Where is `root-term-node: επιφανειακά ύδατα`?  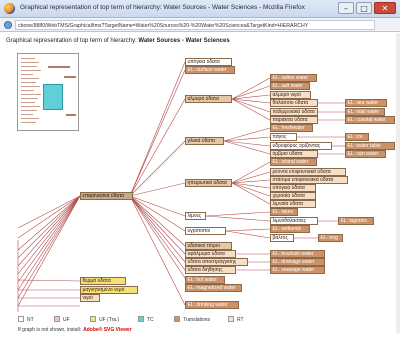
root-term-node: επιφανειακά ύδατα is located at coordinates (106, 196).